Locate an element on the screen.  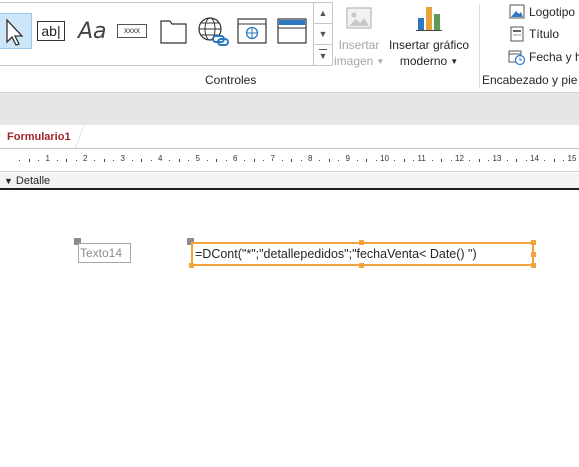
logo-label: Logotipo is located at coordinates (552, 12).